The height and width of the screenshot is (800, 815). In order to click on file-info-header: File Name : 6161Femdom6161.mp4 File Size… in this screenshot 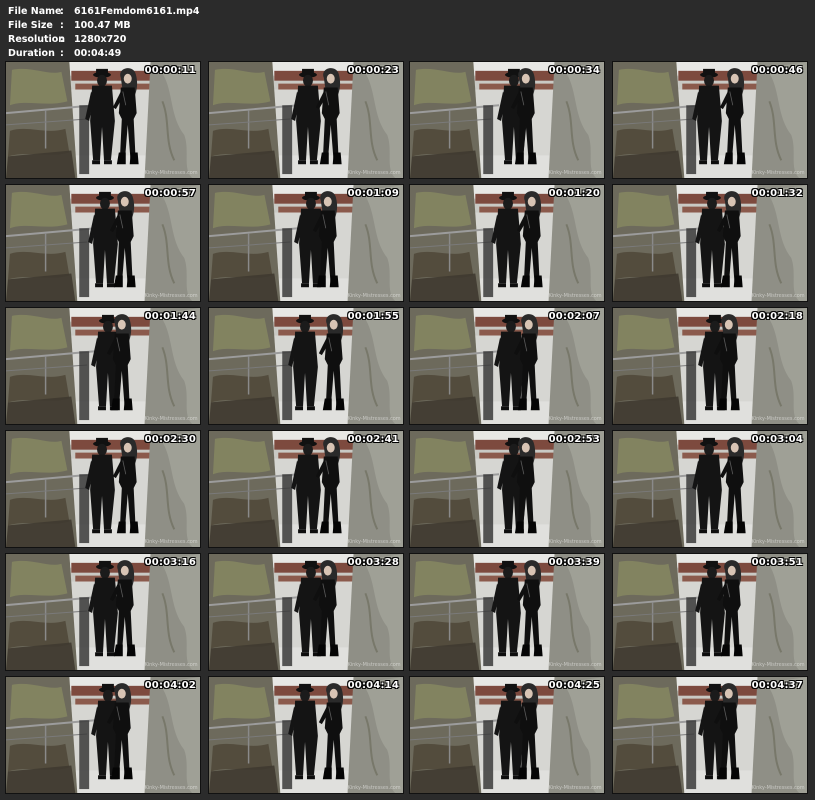, I will do `click(103, 33)`.